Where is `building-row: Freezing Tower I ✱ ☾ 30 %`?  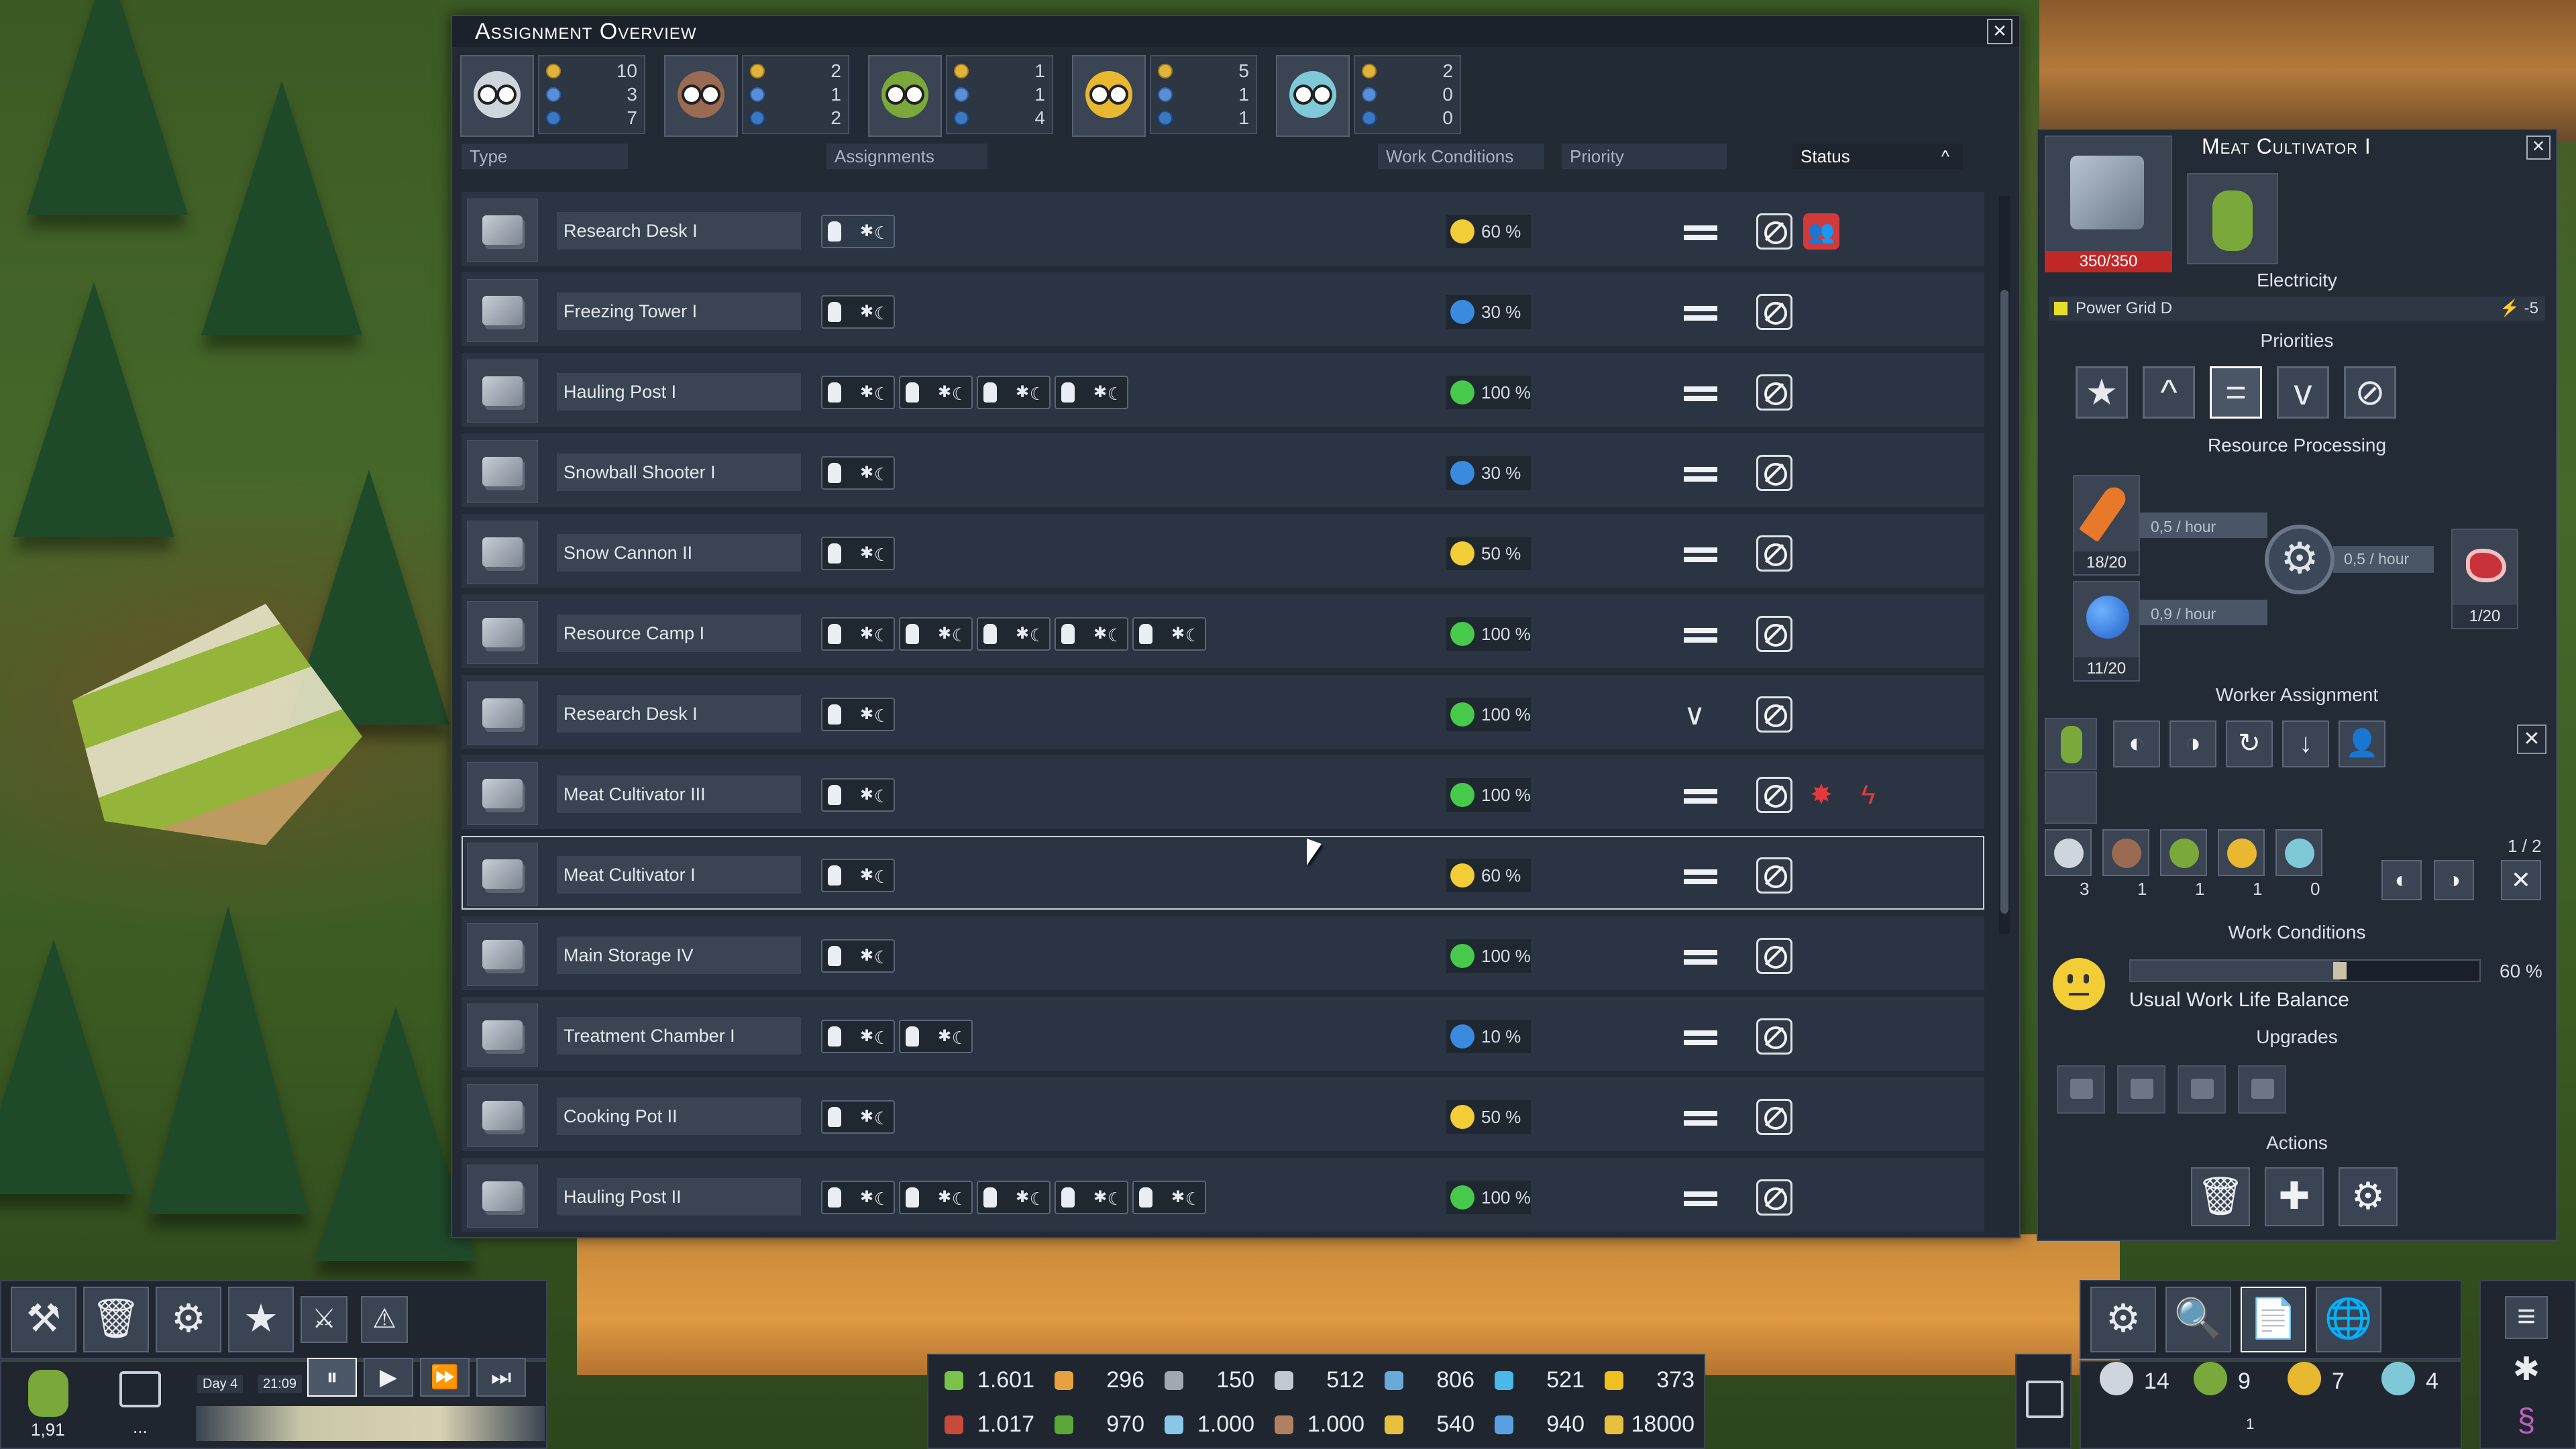
building-row: Freezing Tower I ✱ ☾ 30 % is located at coordinates (1223, 309).